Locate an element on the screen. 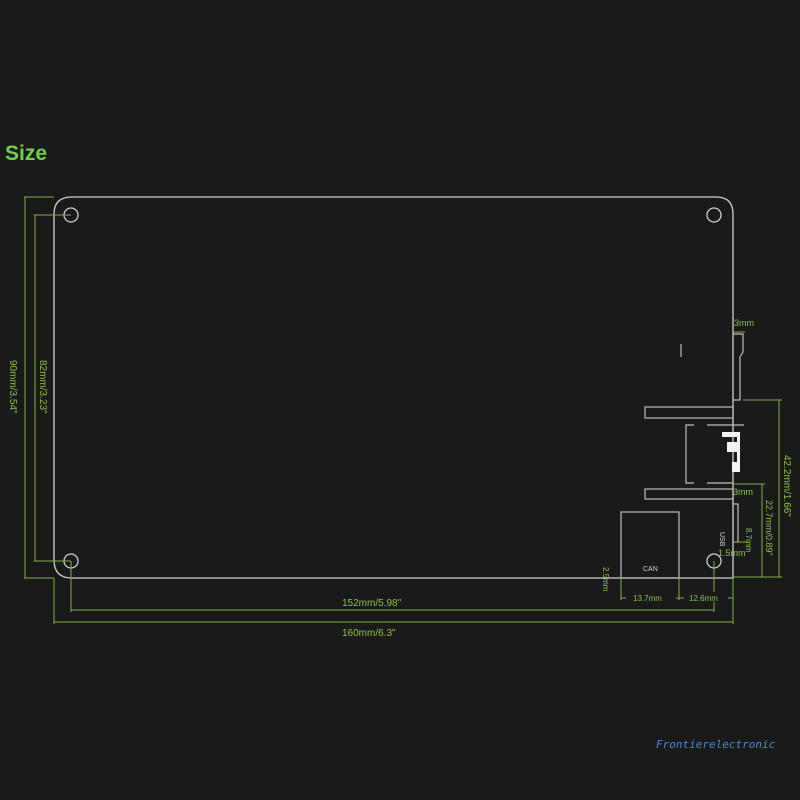 The width and height of the screenshot is (800, 800). svg-text: 22.7mm/0.89" is located at coordinates (769, 528).